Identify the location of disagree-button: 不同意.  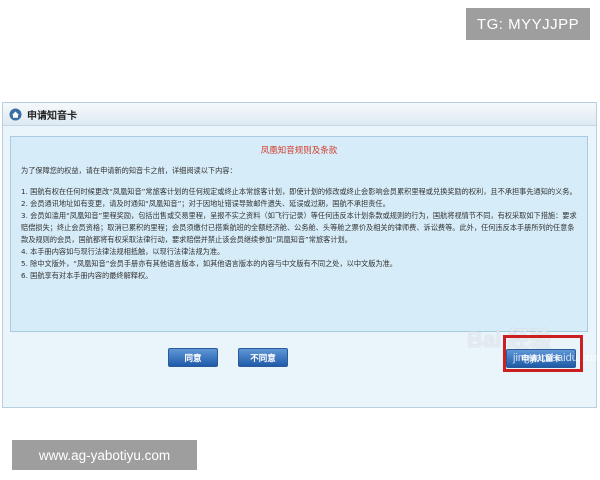
(263, 357).